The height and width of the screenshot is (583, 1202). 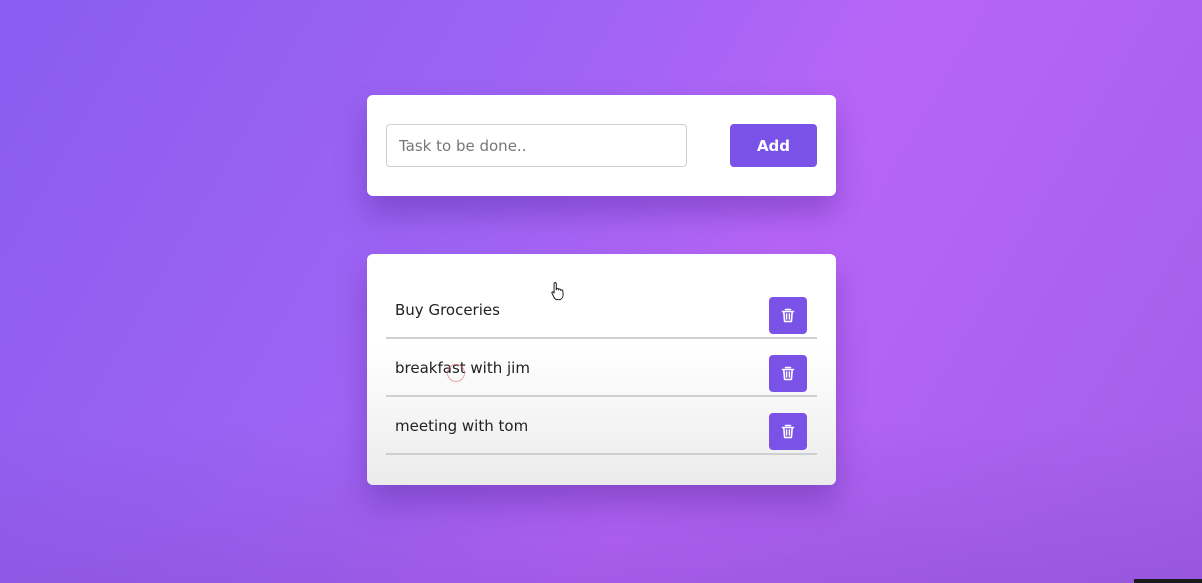 What do you see at coordinates (601, 426) in the screenshot?
I see `list-item: meeting with tom` at bounding box center [601, 426].